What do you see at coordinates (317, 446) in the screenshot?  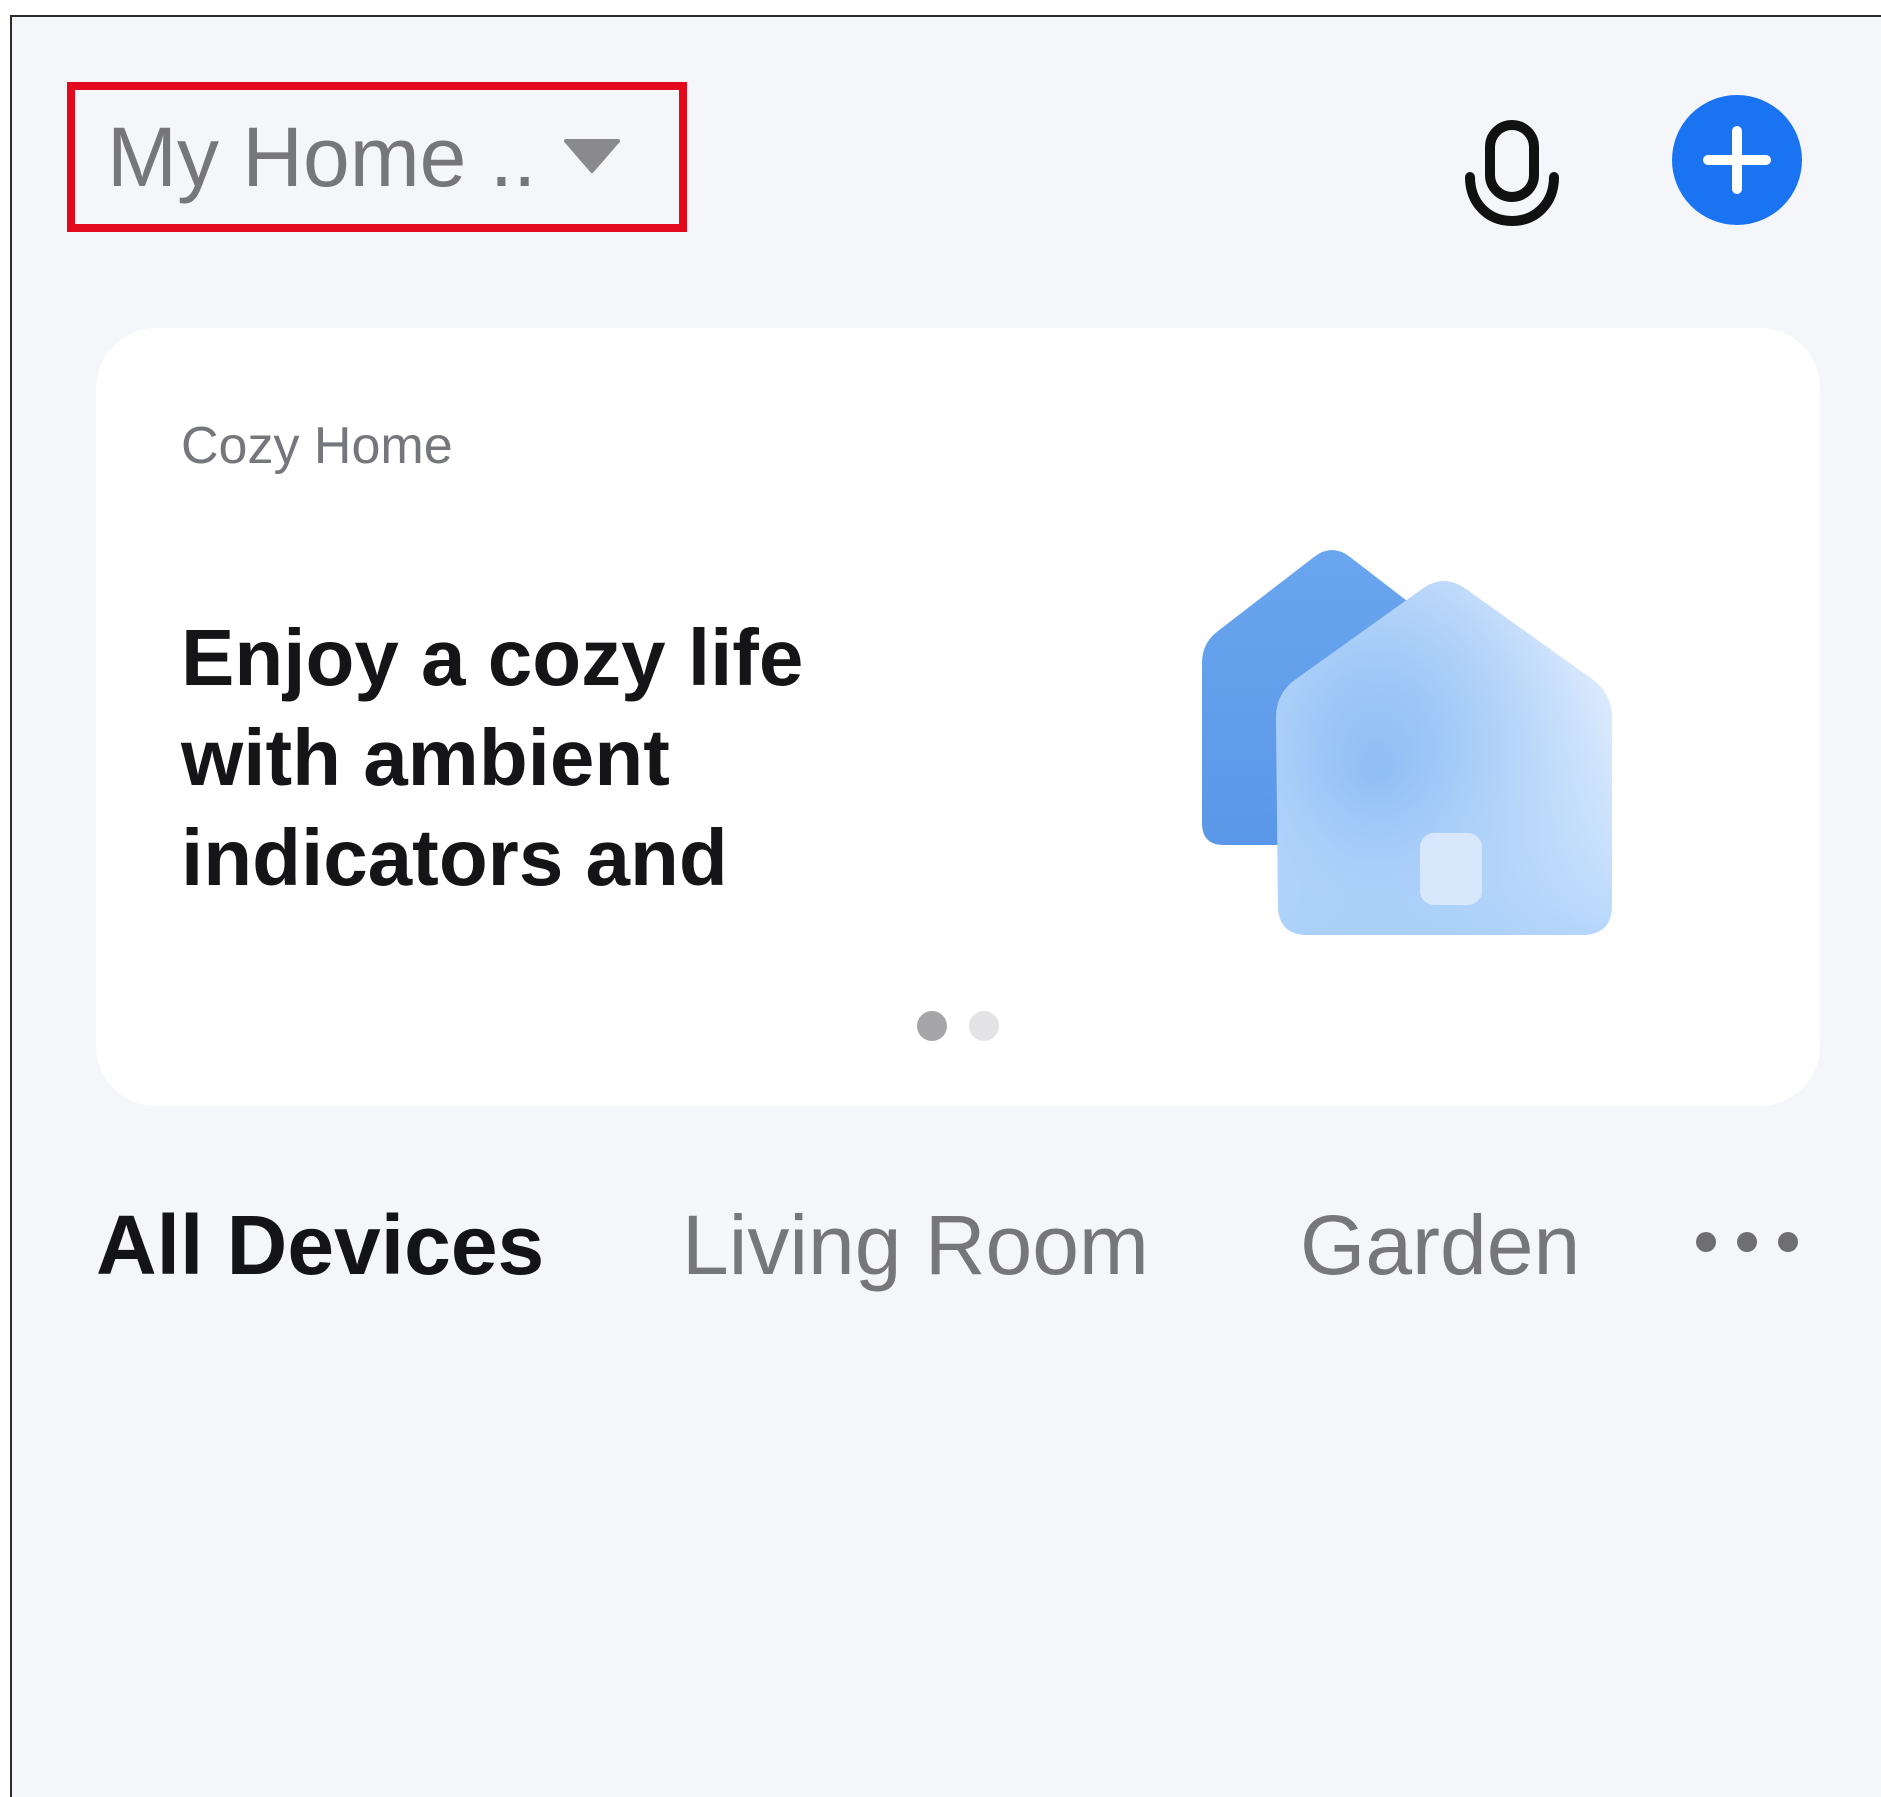 I see `banner-kicker: Cozy Home` at bounding box center [317, 446].